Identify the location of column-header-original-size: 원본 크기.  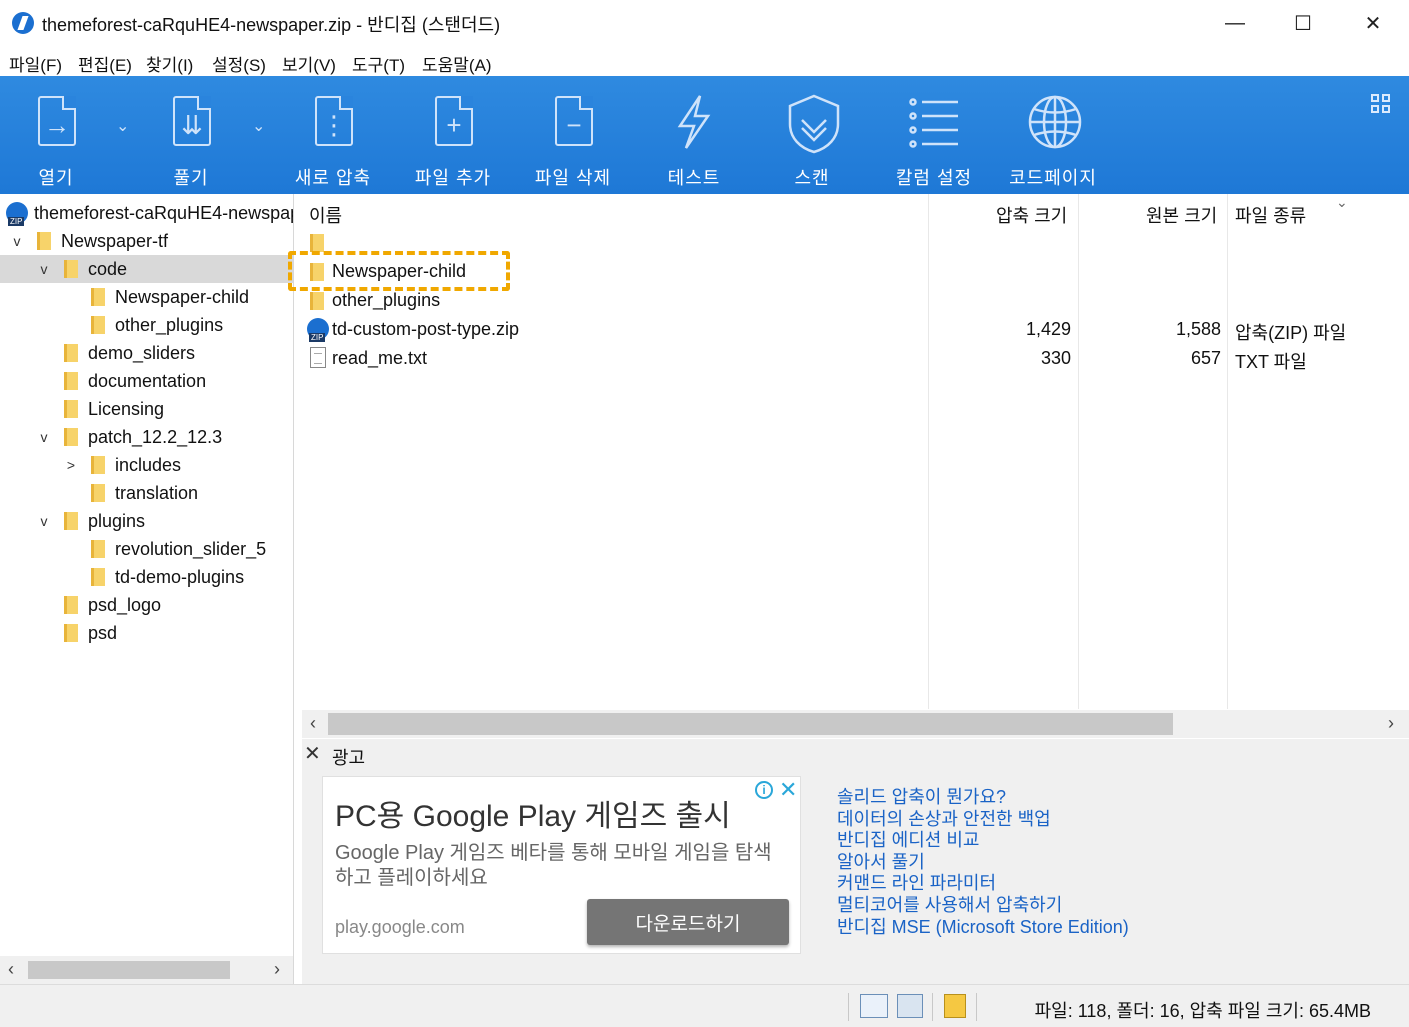
(1181, 215).